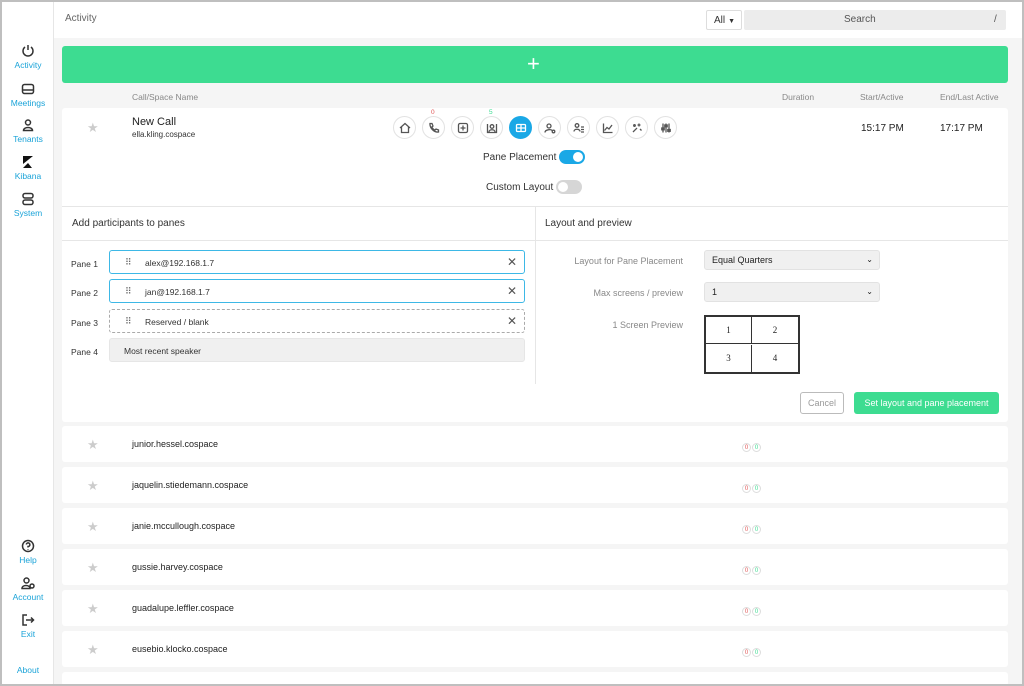 Image resolution: width=1024 pixels, height=686 pixels. What do you see at coordinates (28, 176) in the screenshot?
I see `sidebar-item-label: Kibana` at bounding box center [28, 176].